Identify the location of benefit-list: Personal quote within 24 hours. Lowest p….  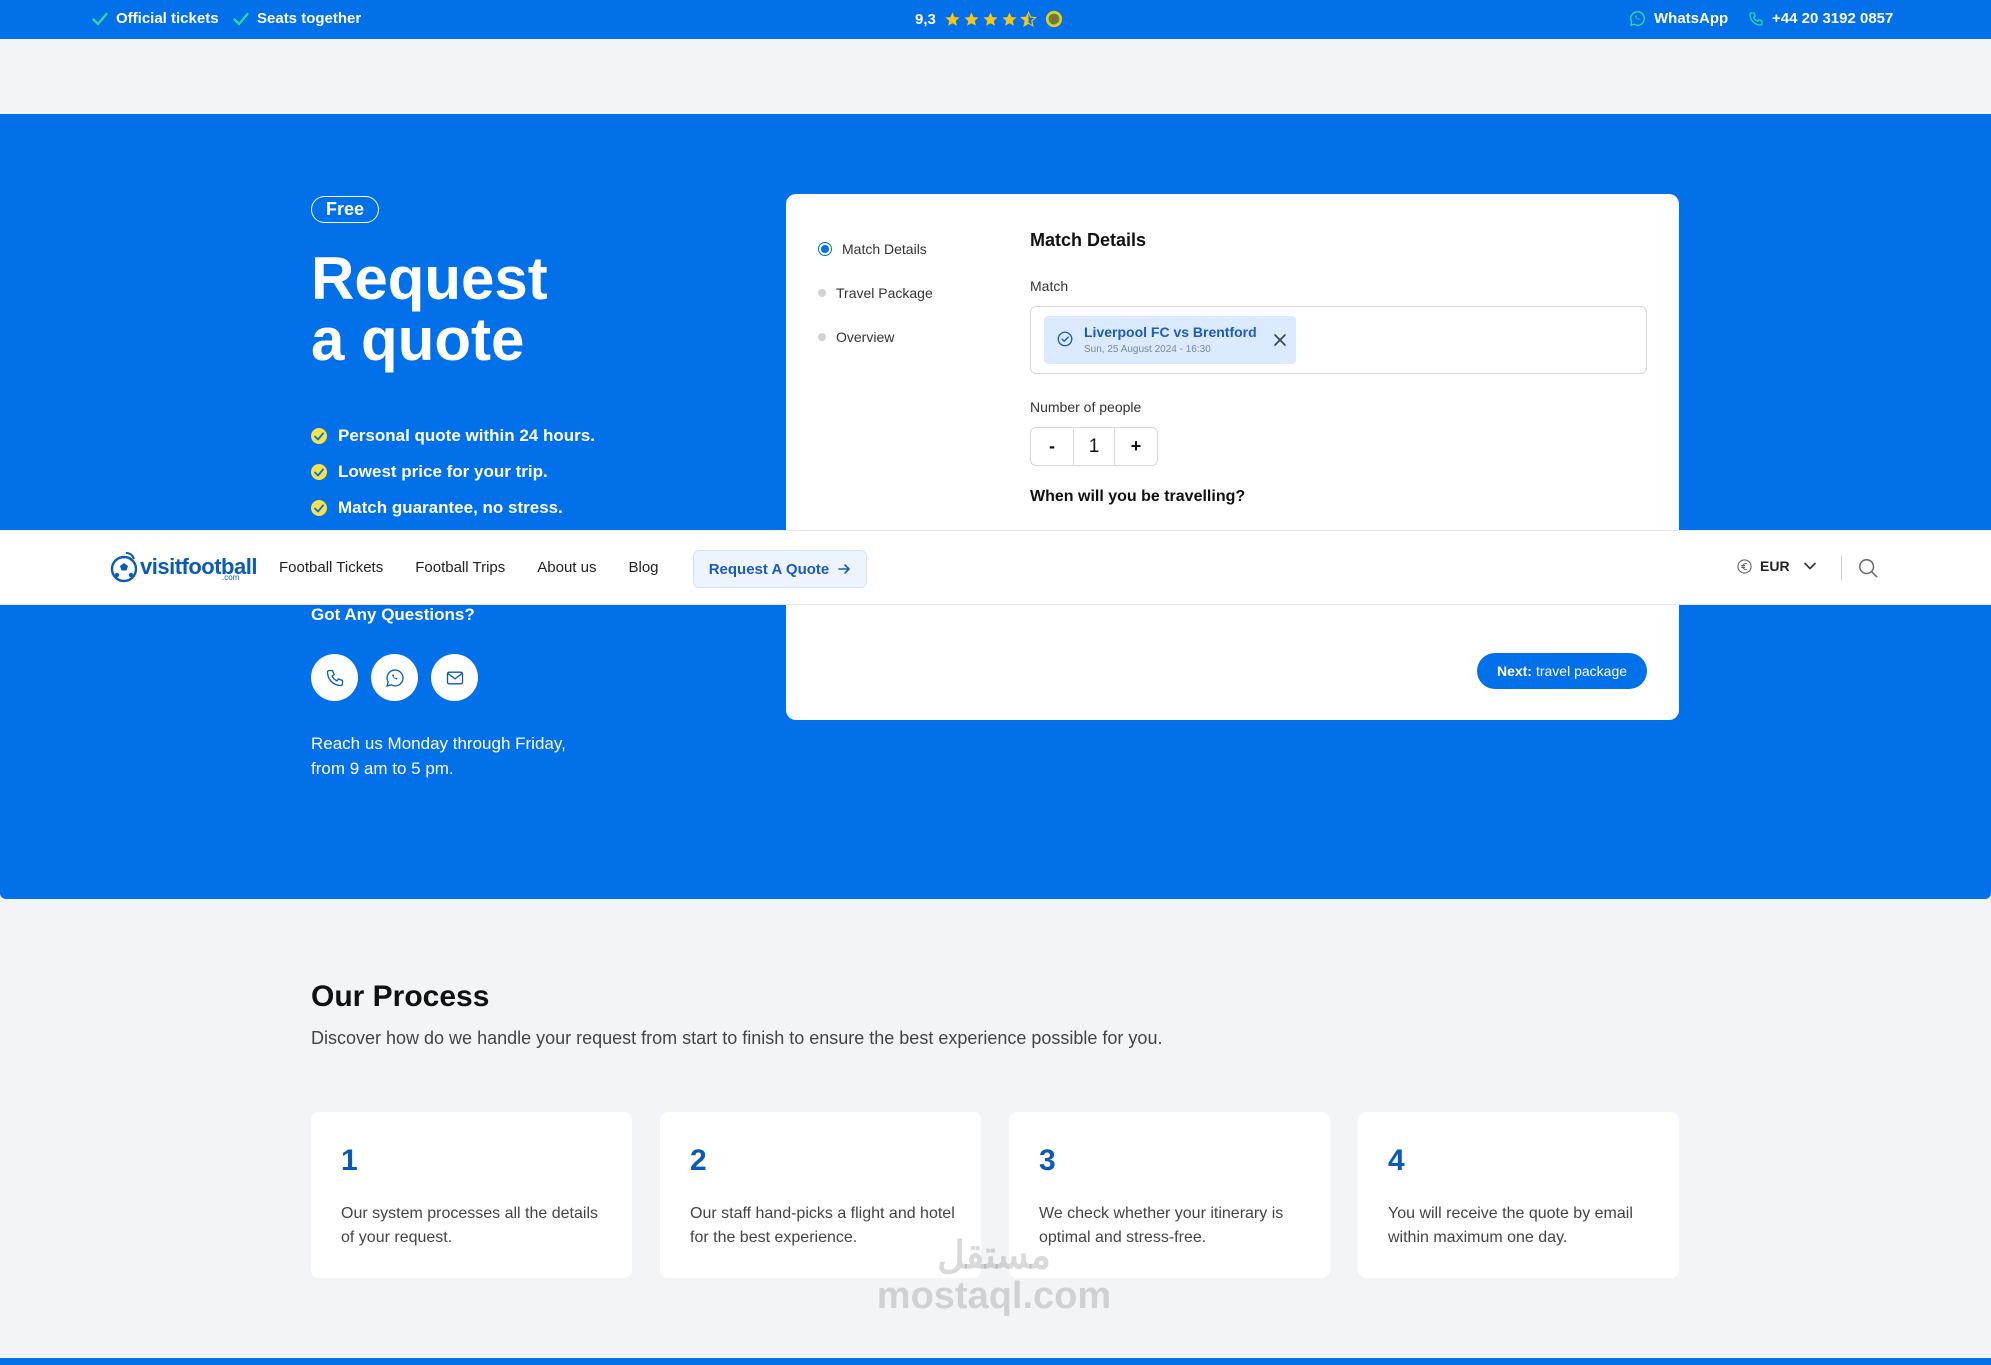
(453, 472).